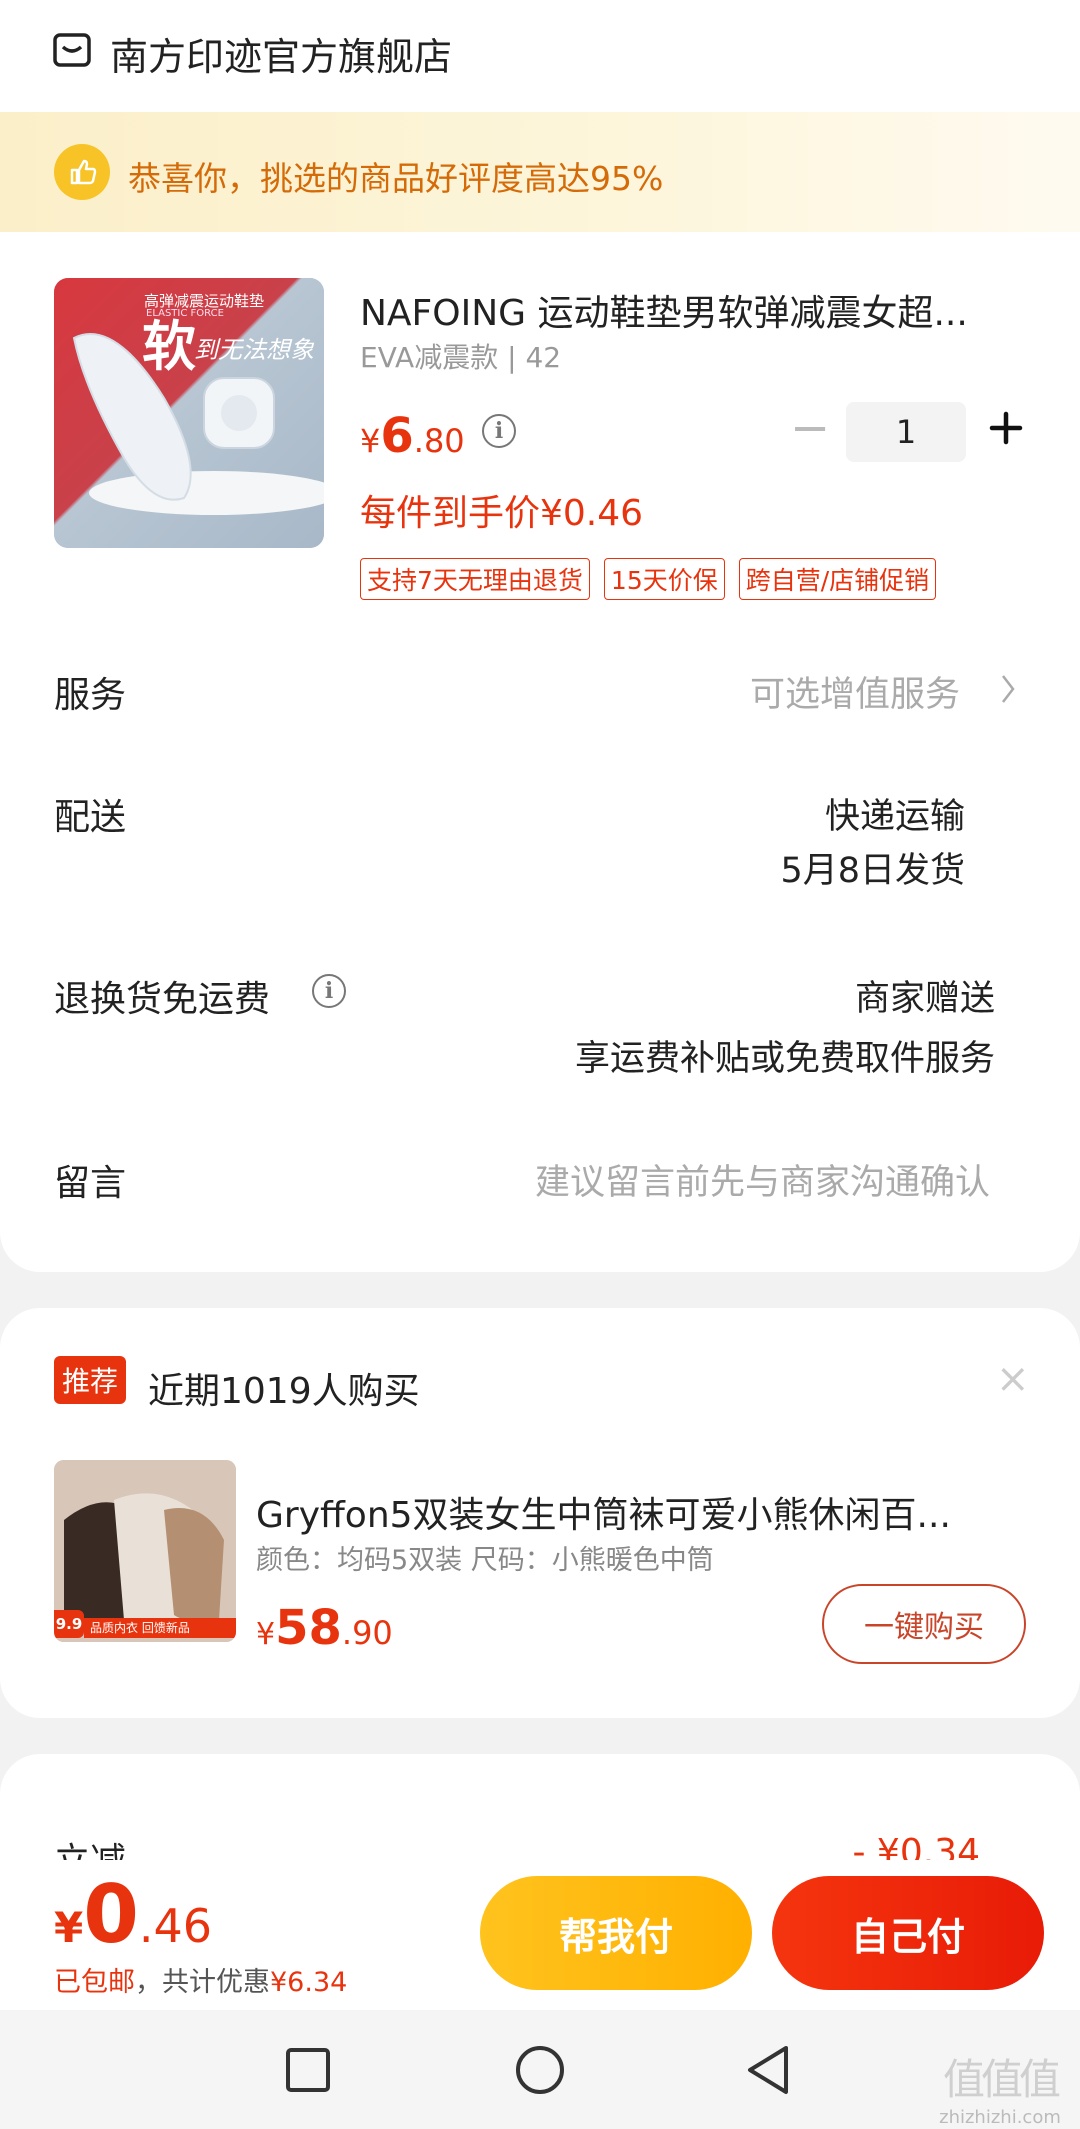 The width and height of the screenshot is (1080, 2129). Describe the element at coordinates (895, 813) in the screenshot. I see `delivery-method: 快递运输` at that location.